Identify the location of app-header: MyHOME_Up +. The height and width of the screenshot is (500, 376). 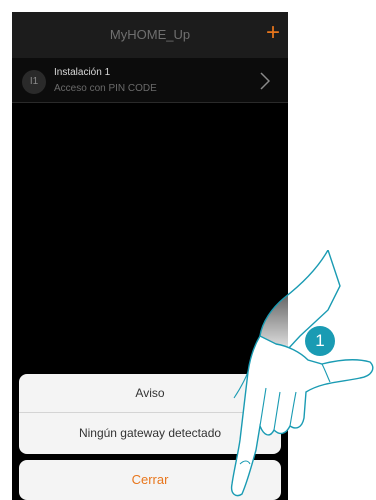
(150, 35).